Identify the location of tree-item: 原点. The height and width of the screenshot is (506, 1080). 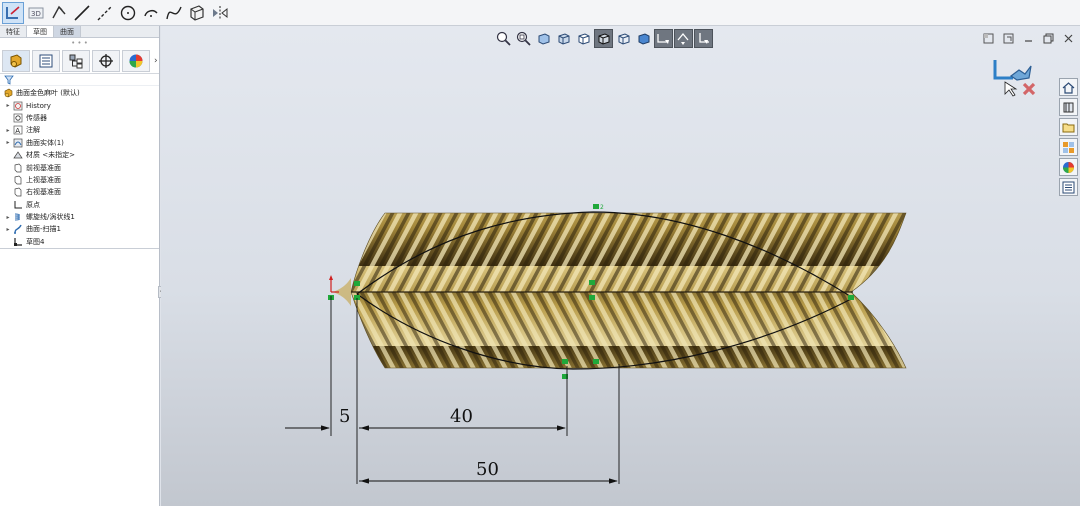
(79, 205).